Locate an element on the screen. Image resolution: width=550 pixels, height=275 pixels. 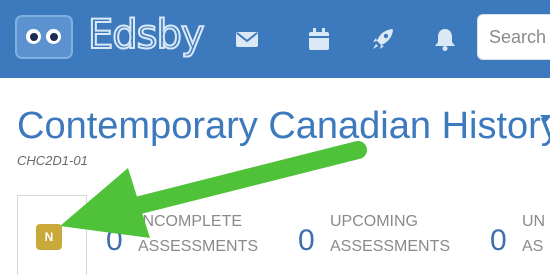
stat-label-line: UN is located at coordinates (534, 221).